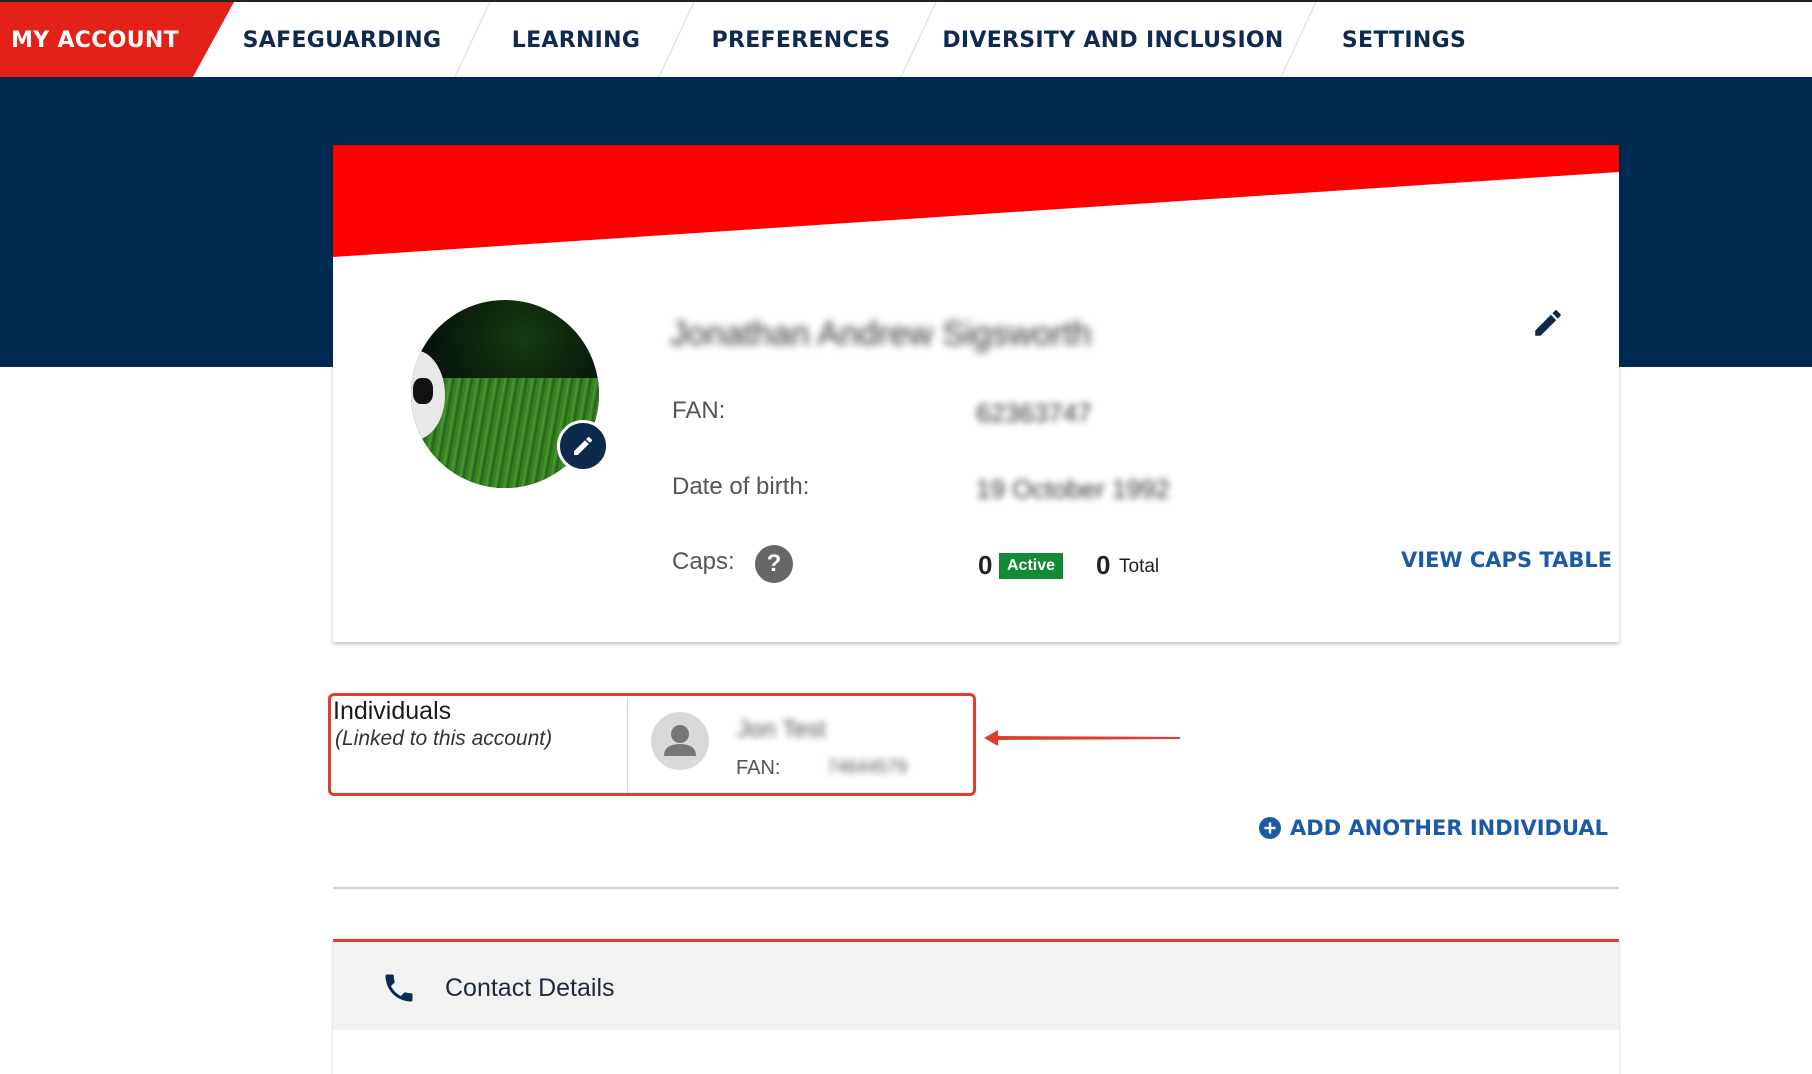 The image size is (1812, 1074). I want to click on caps-label: Caps:, so click(703, 561).